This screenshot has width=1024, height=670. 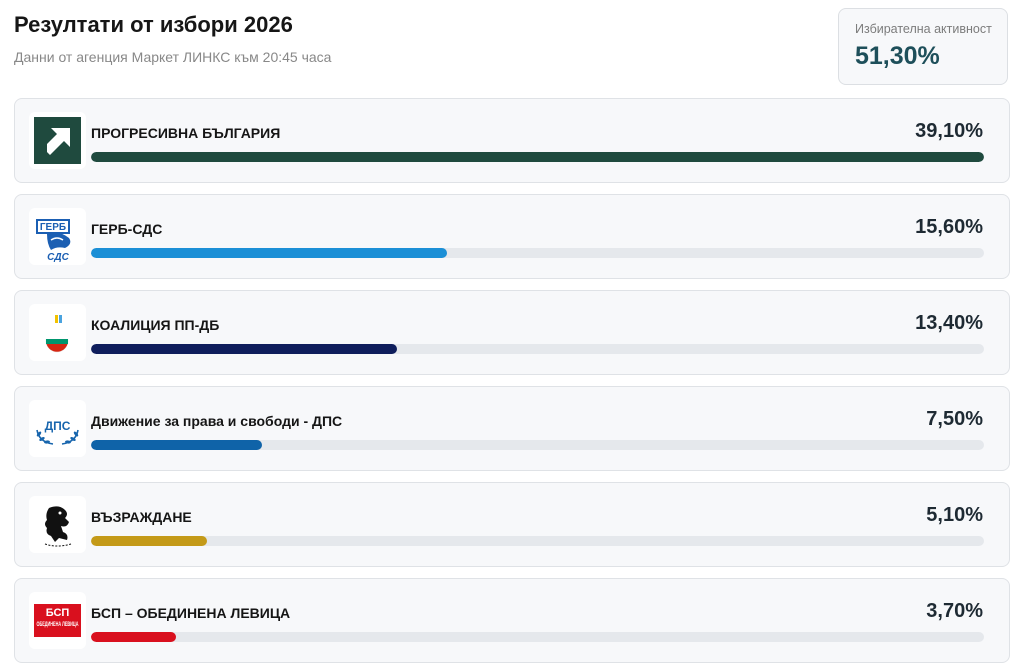 What do you see at coordinates (53, 227) in the screenshot?
I see `gerb-logo-text: ГЕРБ` at bounding box center [53, 227].